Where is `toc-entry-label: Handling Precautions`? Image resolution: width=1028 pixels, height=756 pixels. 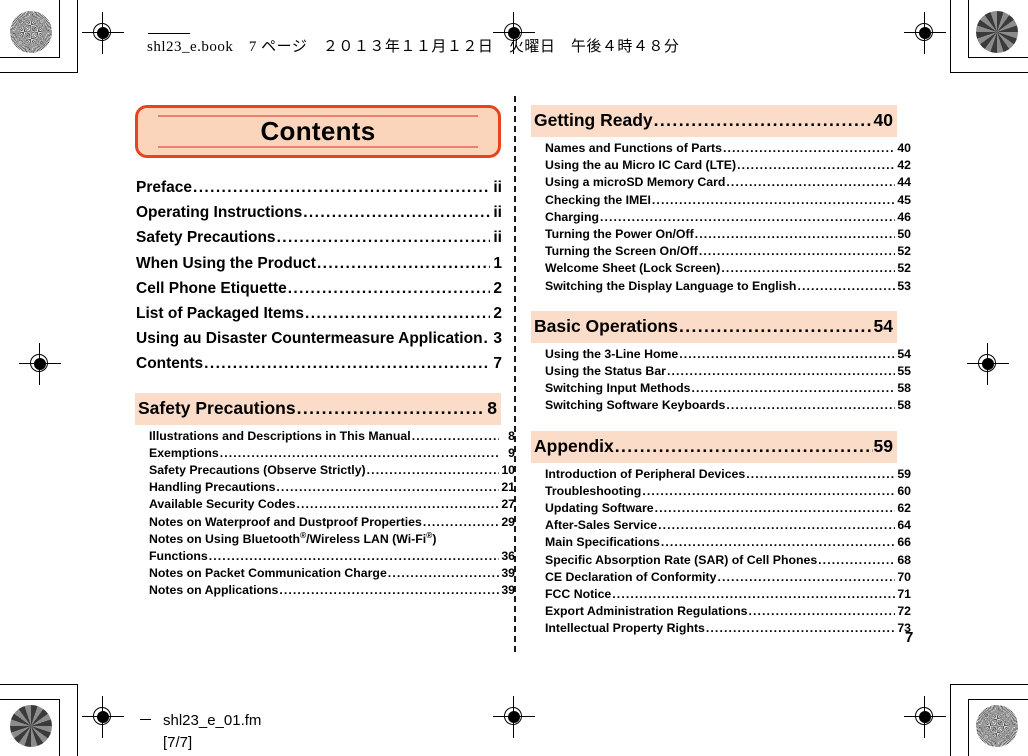 toc-entry-label: Handling Precautions is located at coordinates (212, 487).